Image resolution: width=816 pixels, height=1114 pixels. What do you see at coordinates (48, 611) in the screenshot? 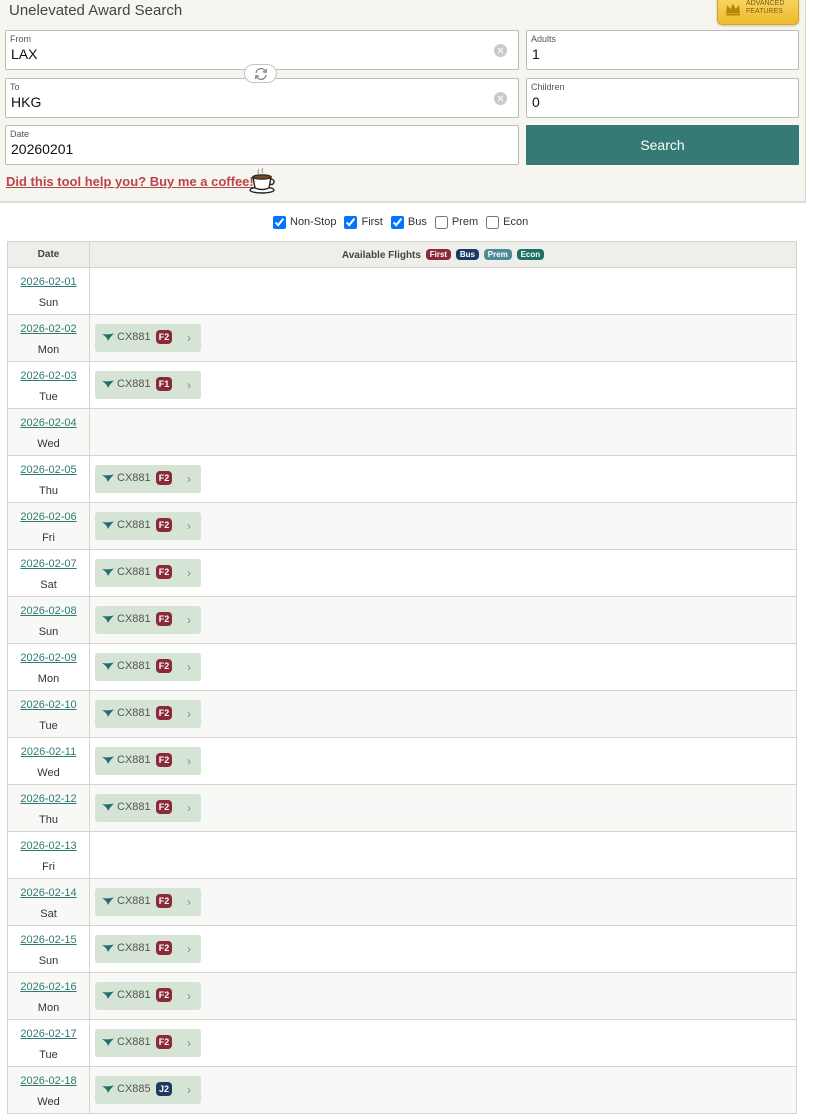
I see `date-link: 2026-02-08` at bounding box center [48, 611].